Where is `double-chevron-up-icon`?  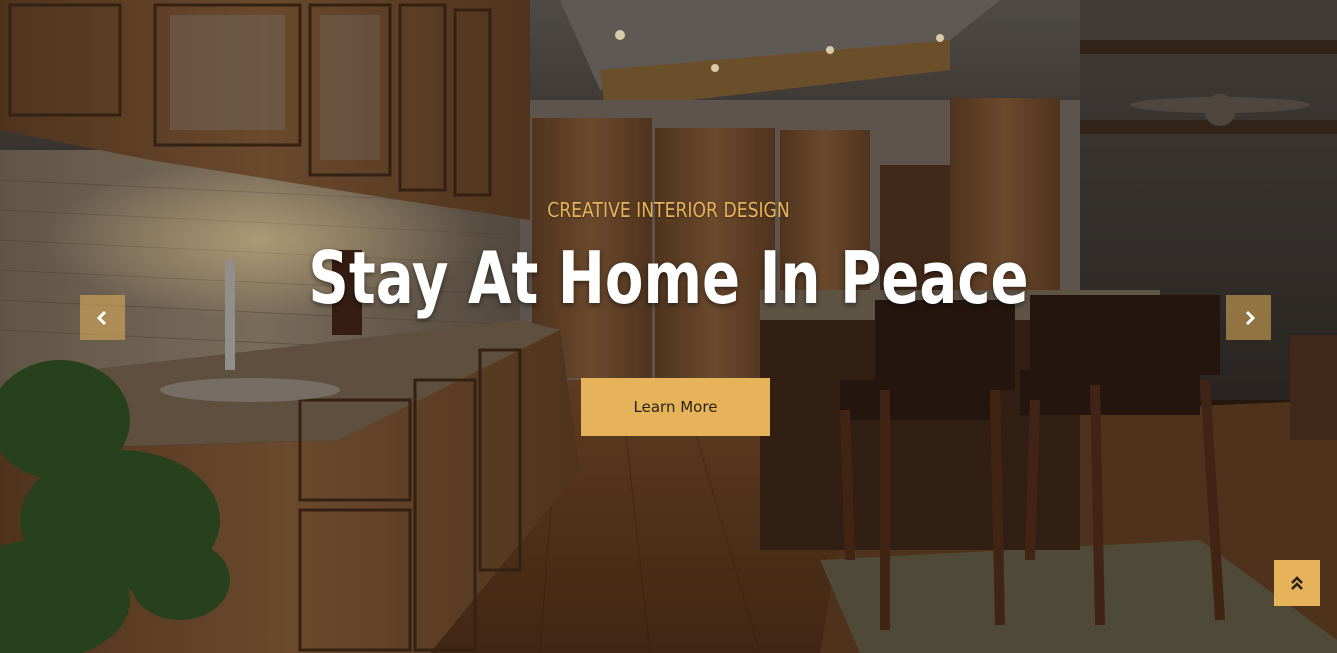
double-chevron-up-icon is located at coordinates (1297, 583).